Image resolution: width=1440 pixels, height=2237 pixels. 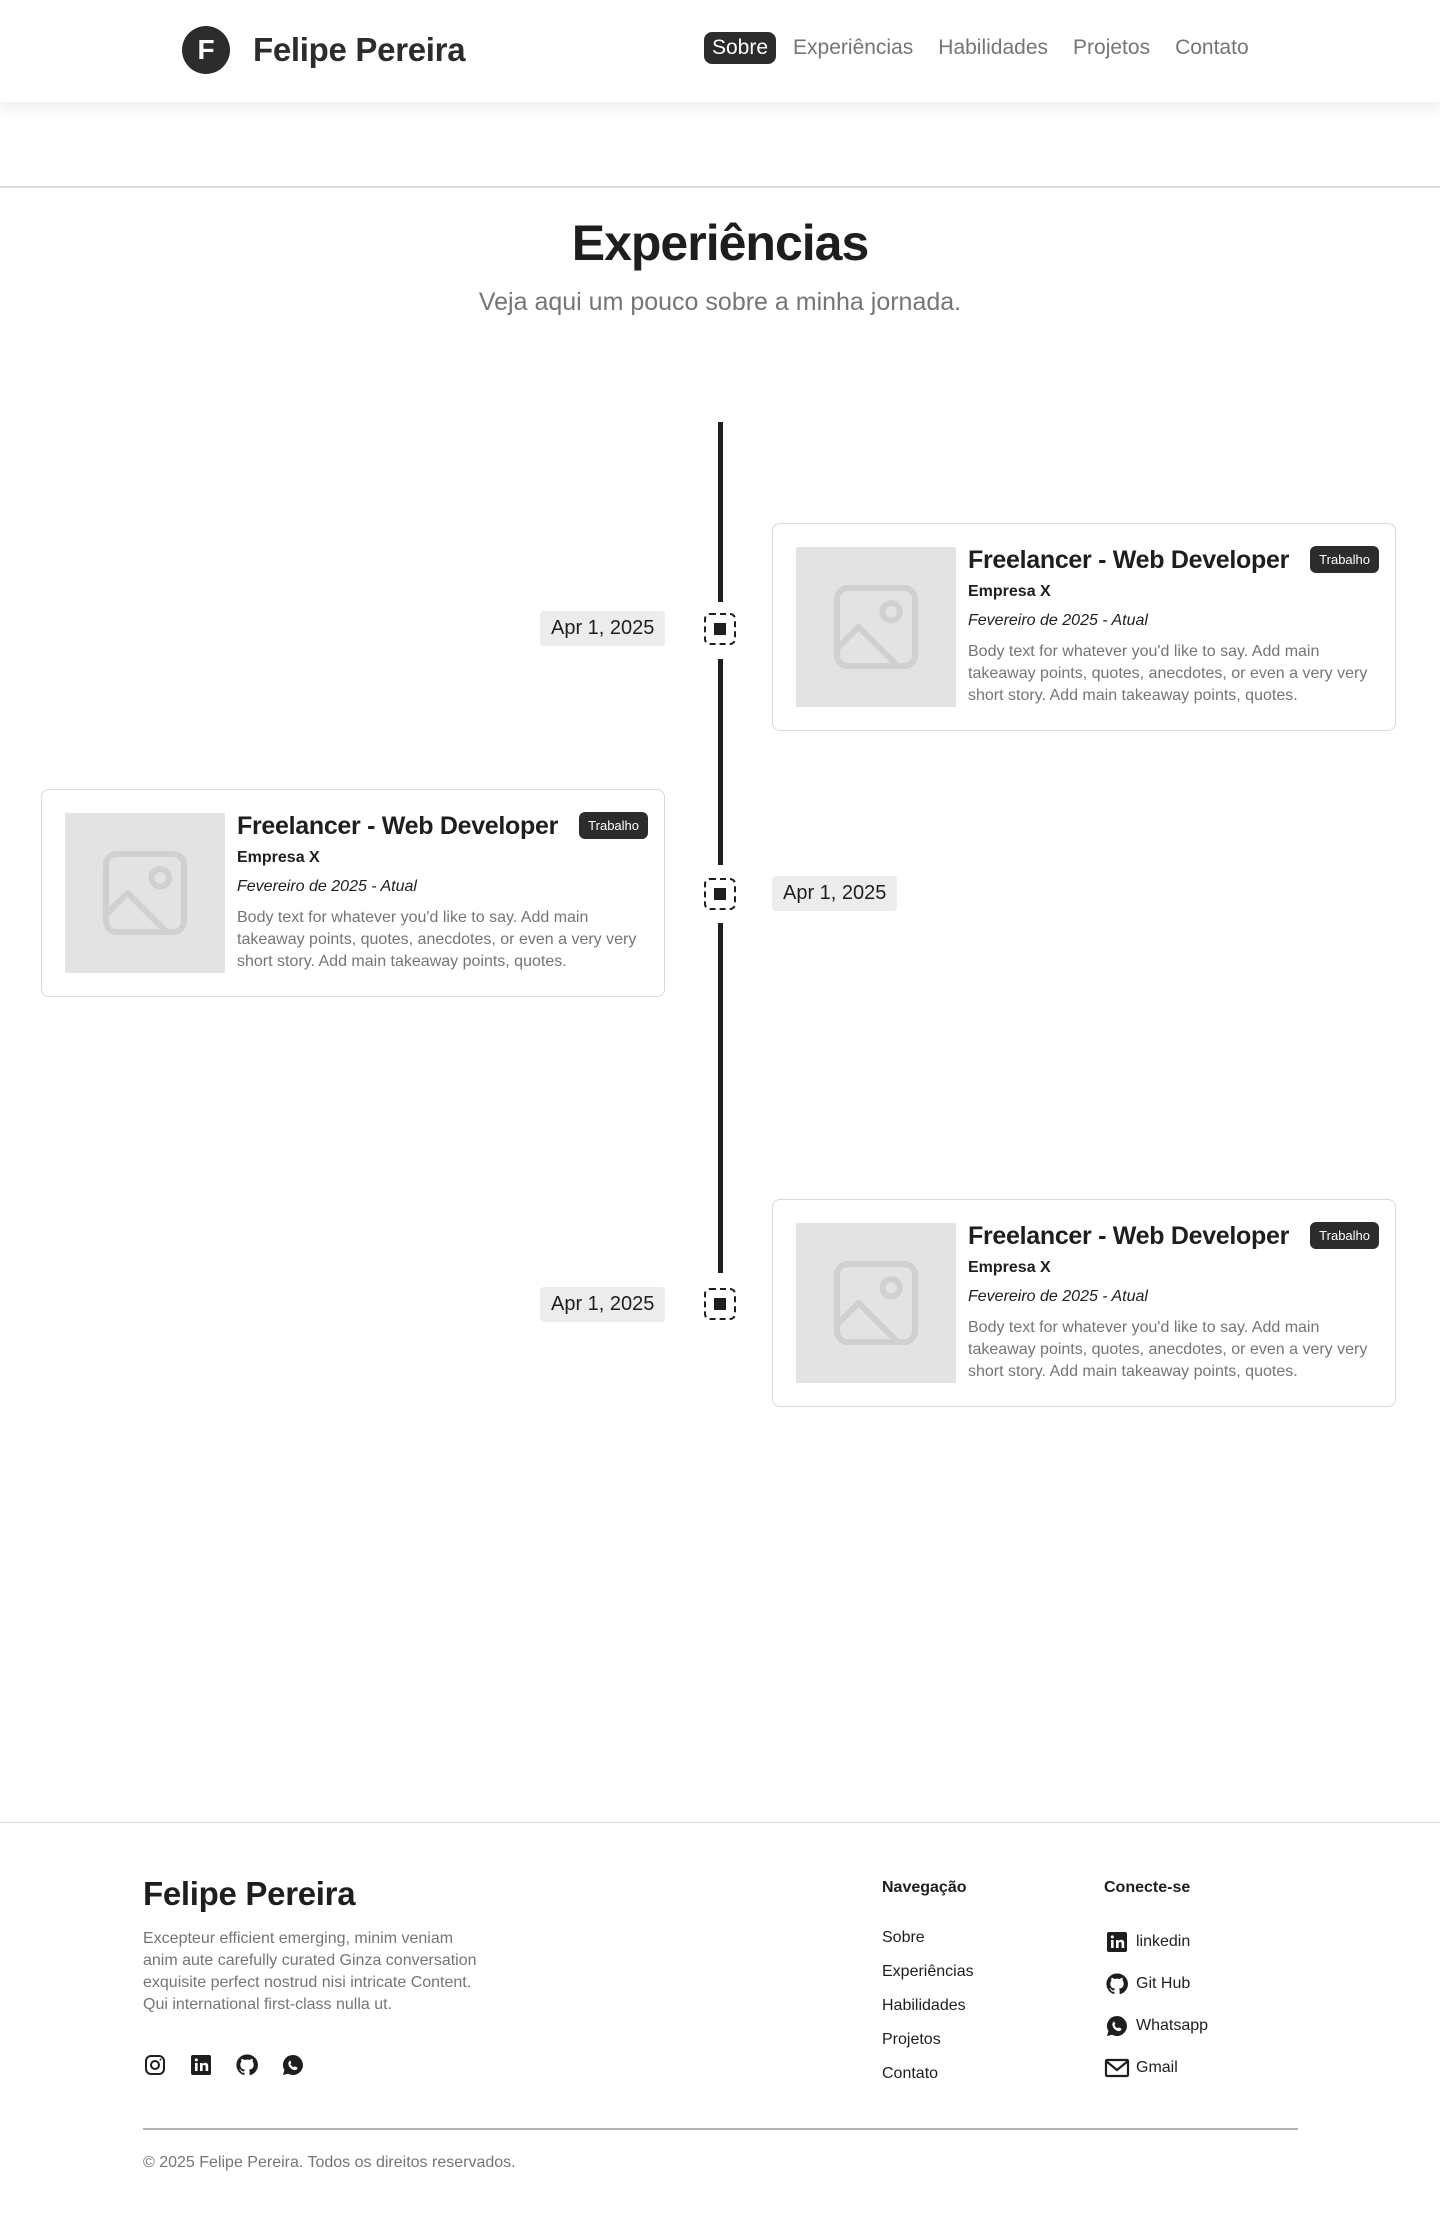 What do you see at coordinates (155, 2065) in the screenshot?
I see `instagram-icon` at bounding box center [155, 2065].